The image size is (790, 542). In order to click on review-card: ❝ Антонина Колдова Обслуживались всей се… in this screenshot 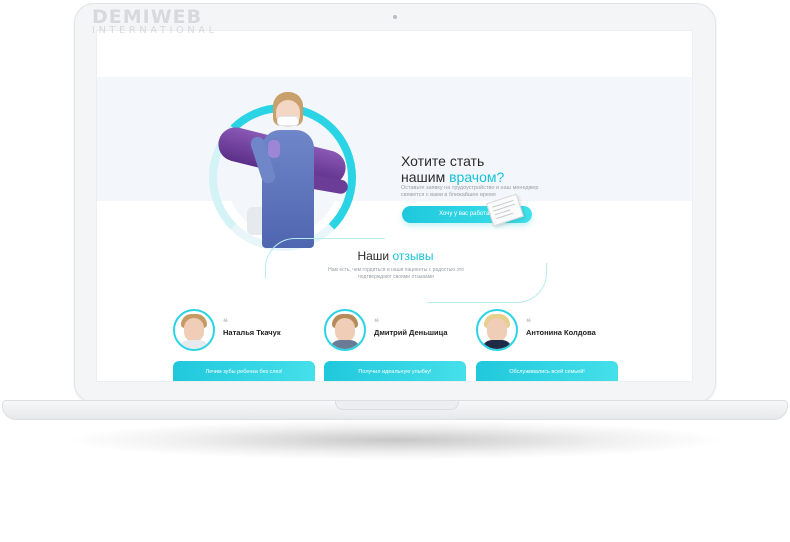, I will do `click(547, 345)`.